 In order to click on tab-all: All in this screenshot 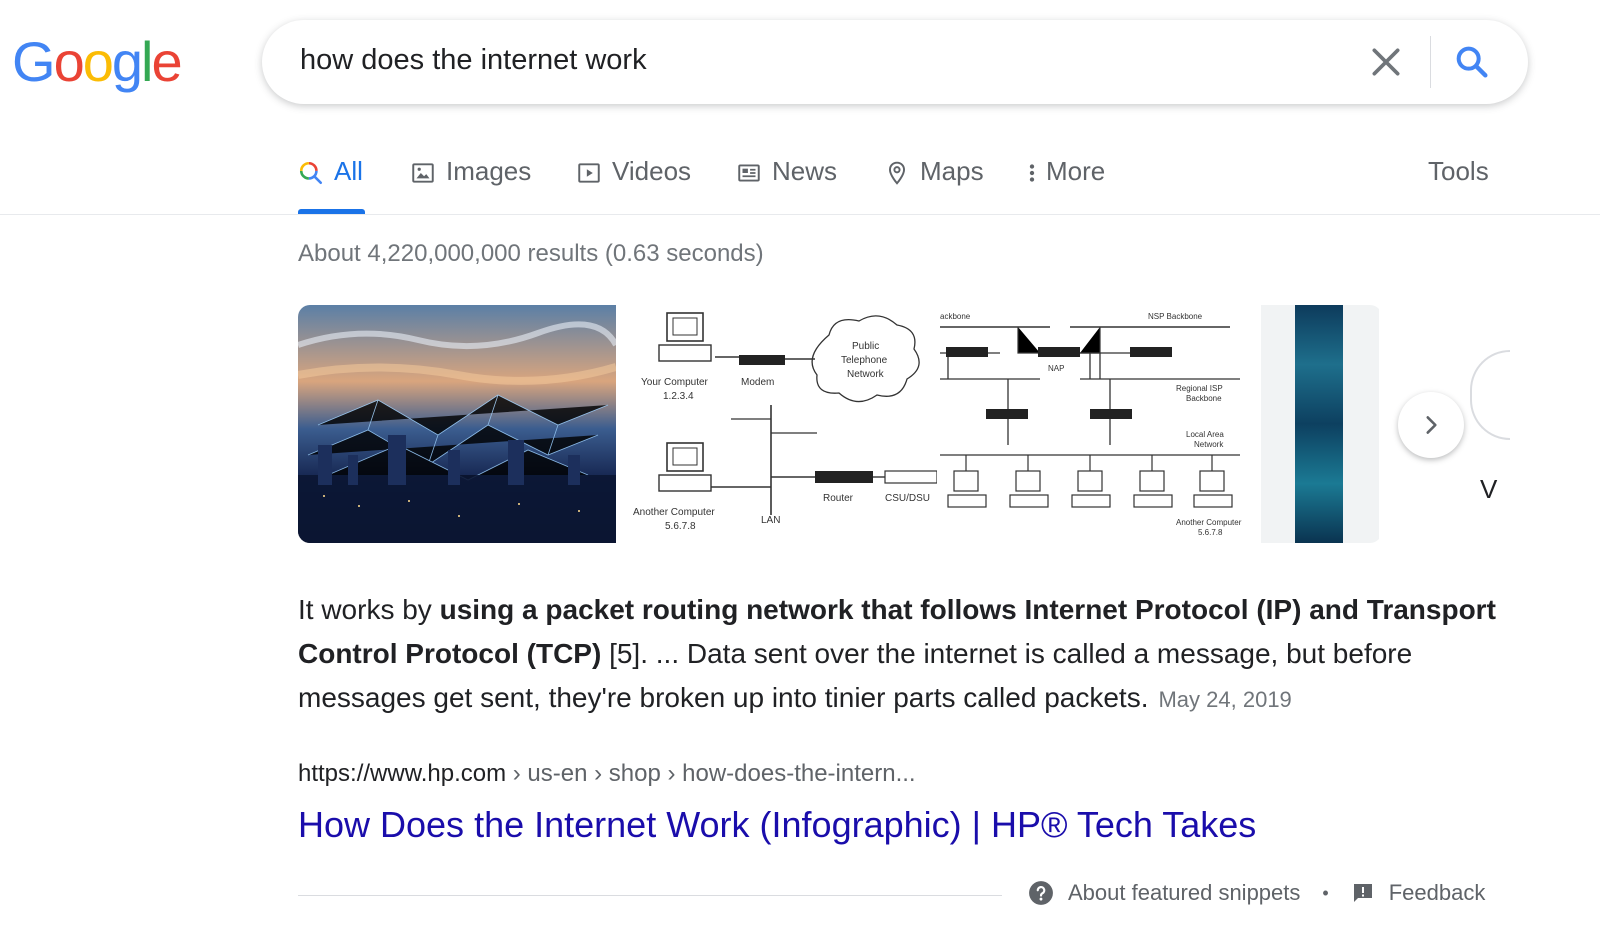, I will do `click(331, 185)`.